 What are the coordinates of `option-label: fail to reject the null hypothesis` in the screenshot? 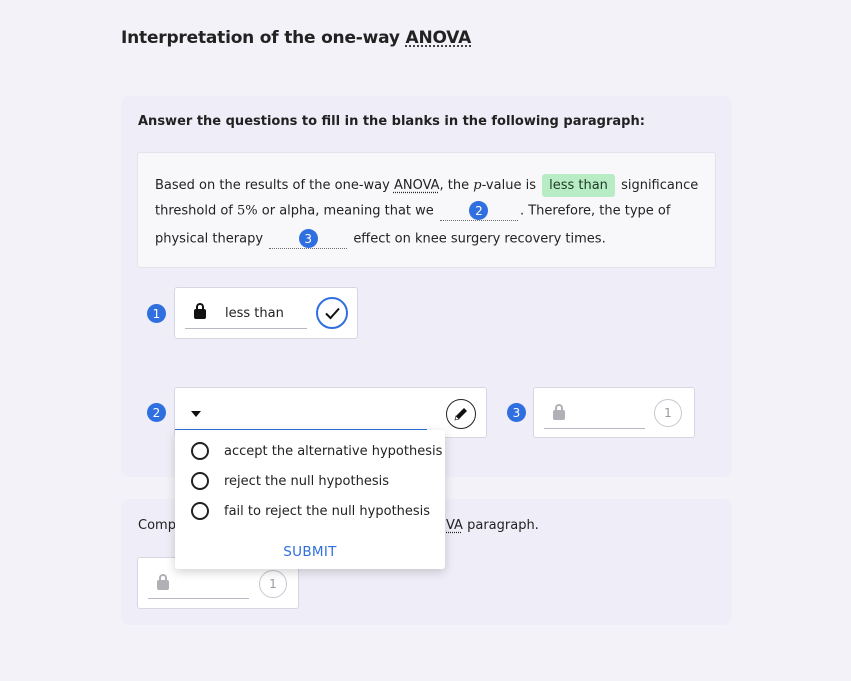 It's located at (327, 511).